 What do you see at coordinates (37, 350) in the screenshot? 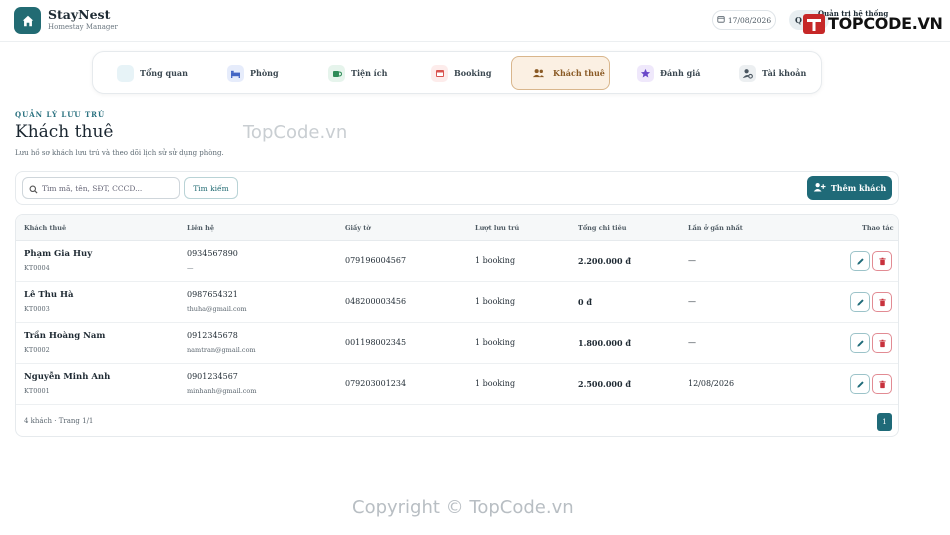
I see `guest-code: KT0002` at bounding box center [37, 350].